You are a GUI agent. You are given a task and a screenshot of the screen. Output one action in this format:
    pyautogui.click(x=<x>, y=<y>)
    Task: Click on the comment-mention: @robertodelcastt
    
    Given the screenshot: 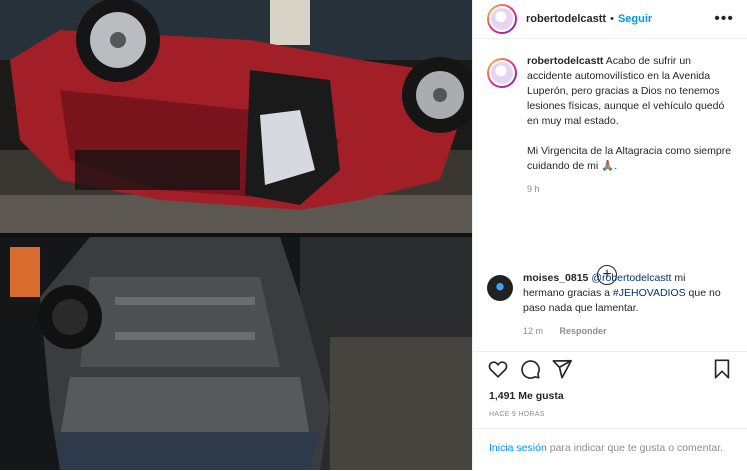 What is the action you would take?
    pyautogui.click(x=631, y=278)
    